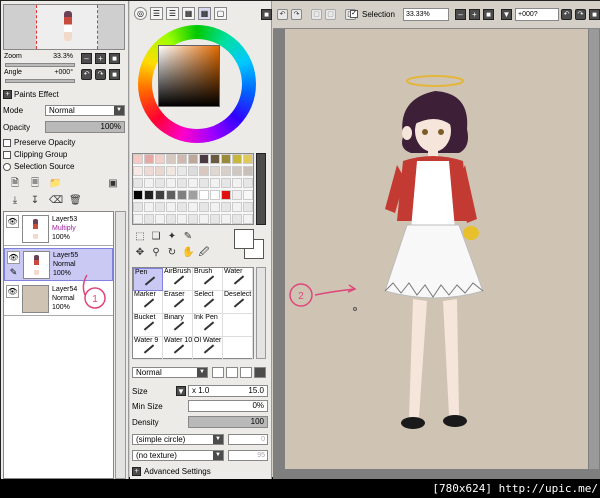 The width and height of the screenshot is (600, 498). I want to click on zoom-reset-button: ■, so click(114, 58).